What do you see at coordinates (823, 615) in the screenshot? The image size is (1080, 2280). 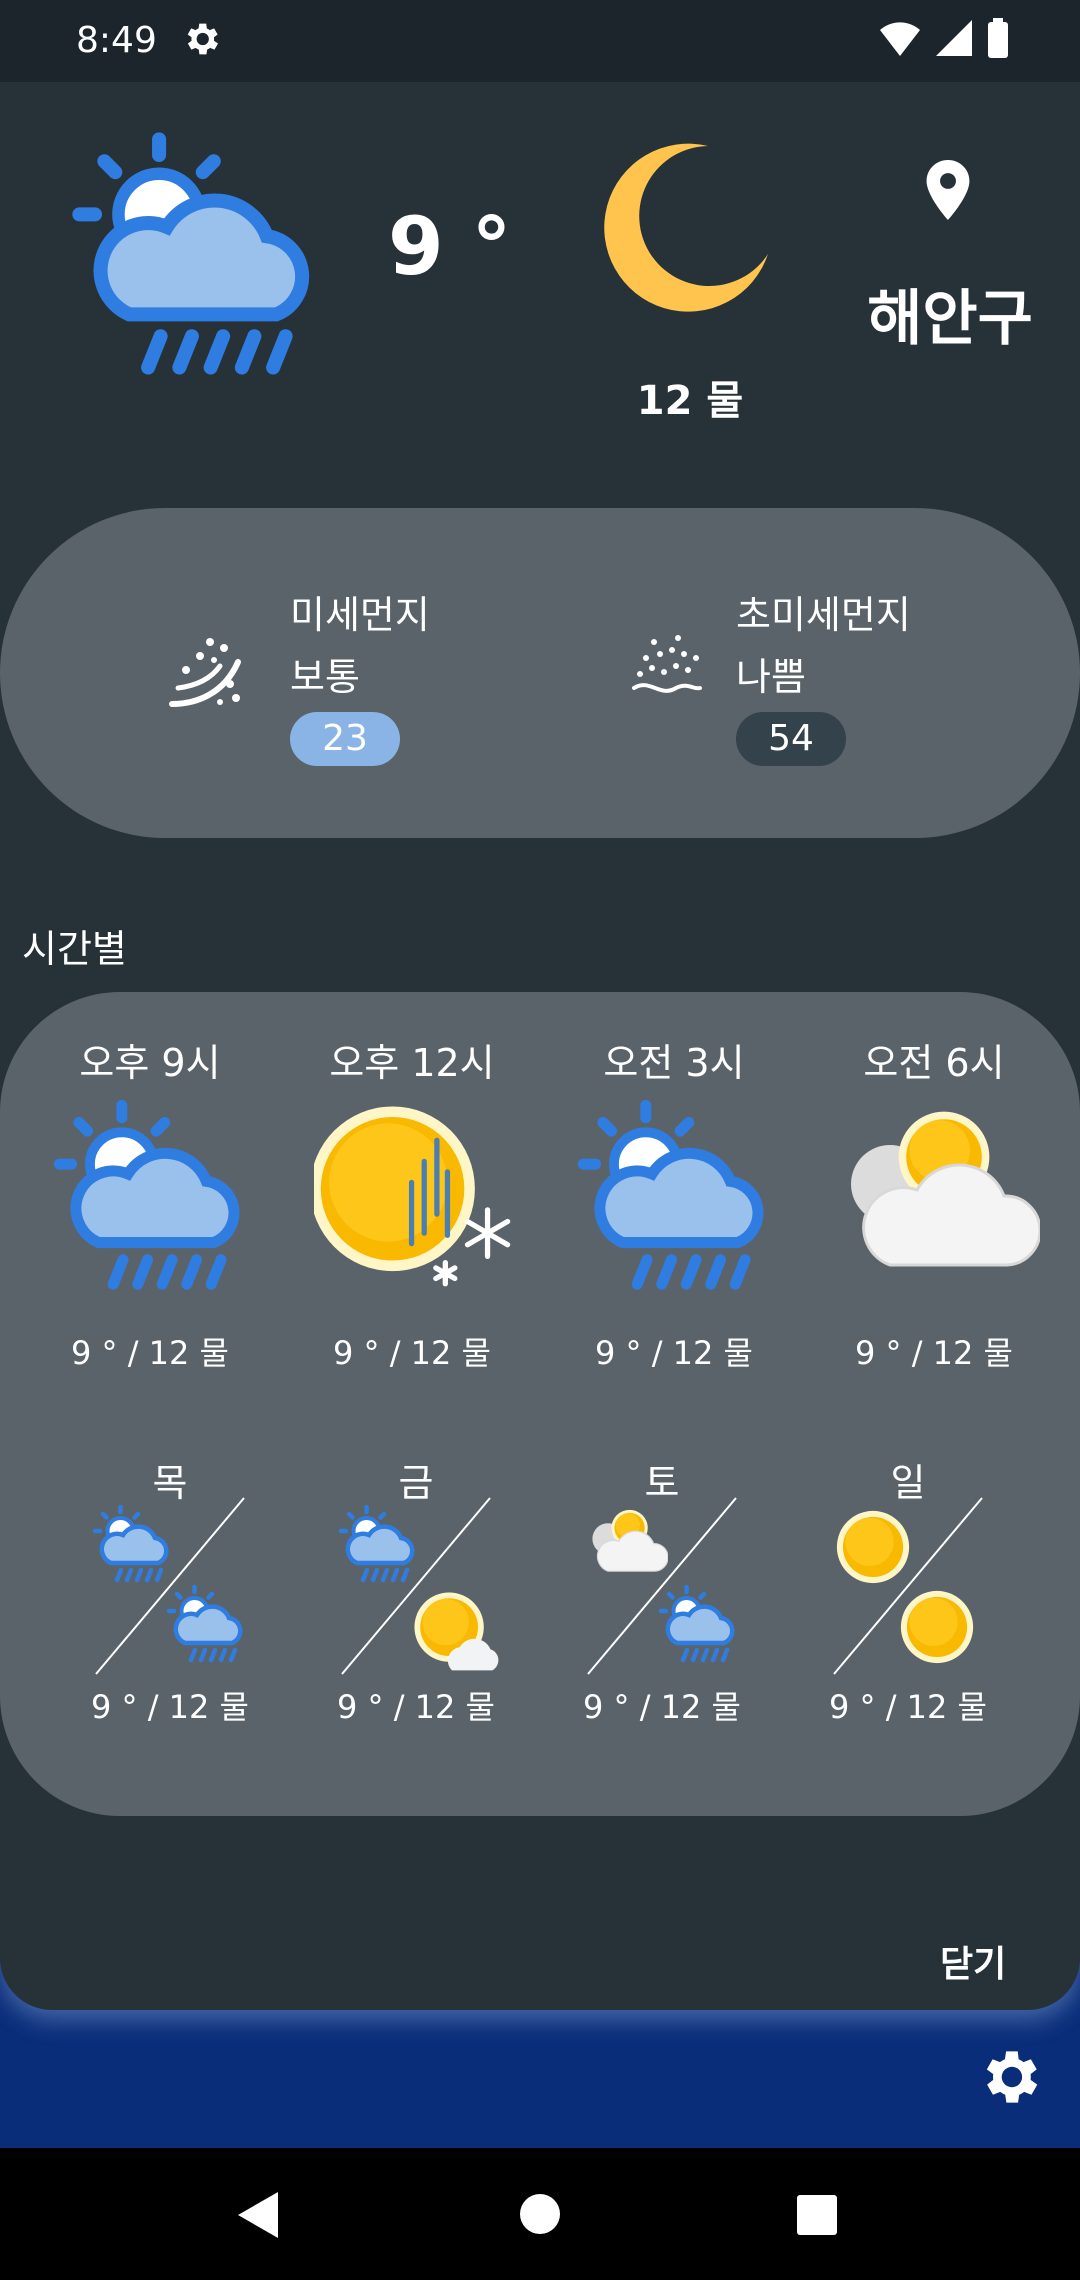 I see `ultrafine-dust-title: 초미세먼지` at bounding box center [823, 615].